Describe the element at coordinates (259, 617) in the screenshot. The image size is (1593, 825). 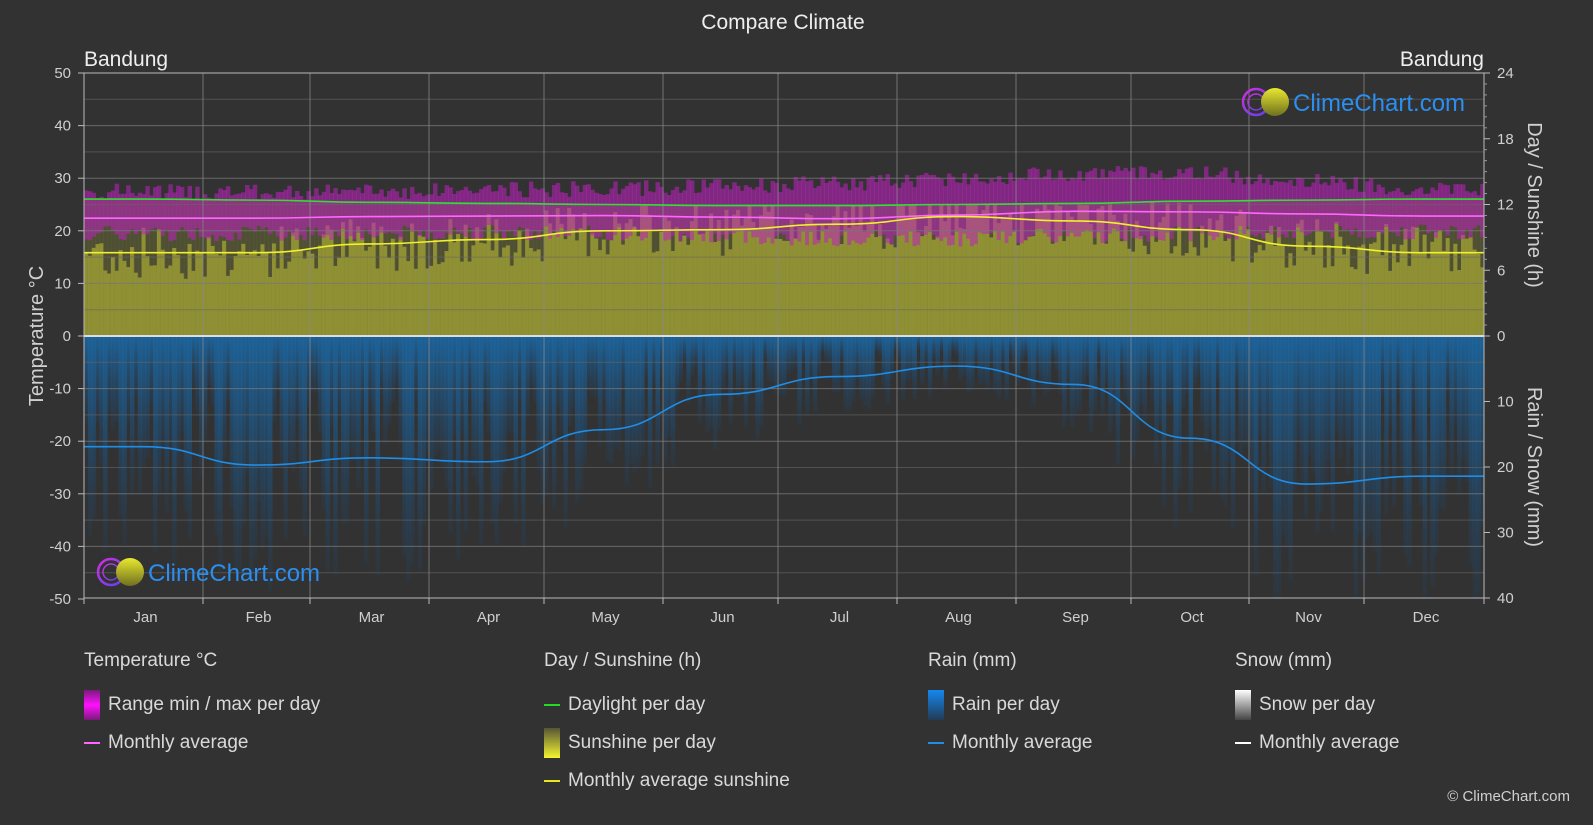
I see `x-tick-label: Feb` at that location.